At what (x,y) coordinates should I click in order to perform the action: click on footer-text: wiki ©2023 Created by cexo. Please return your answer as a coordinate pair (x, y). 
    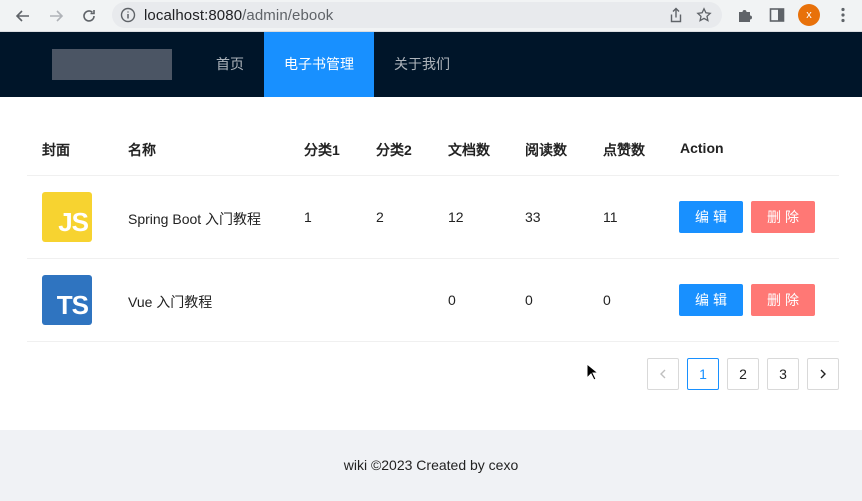
    Looking at the image, I should click on (431, 465).